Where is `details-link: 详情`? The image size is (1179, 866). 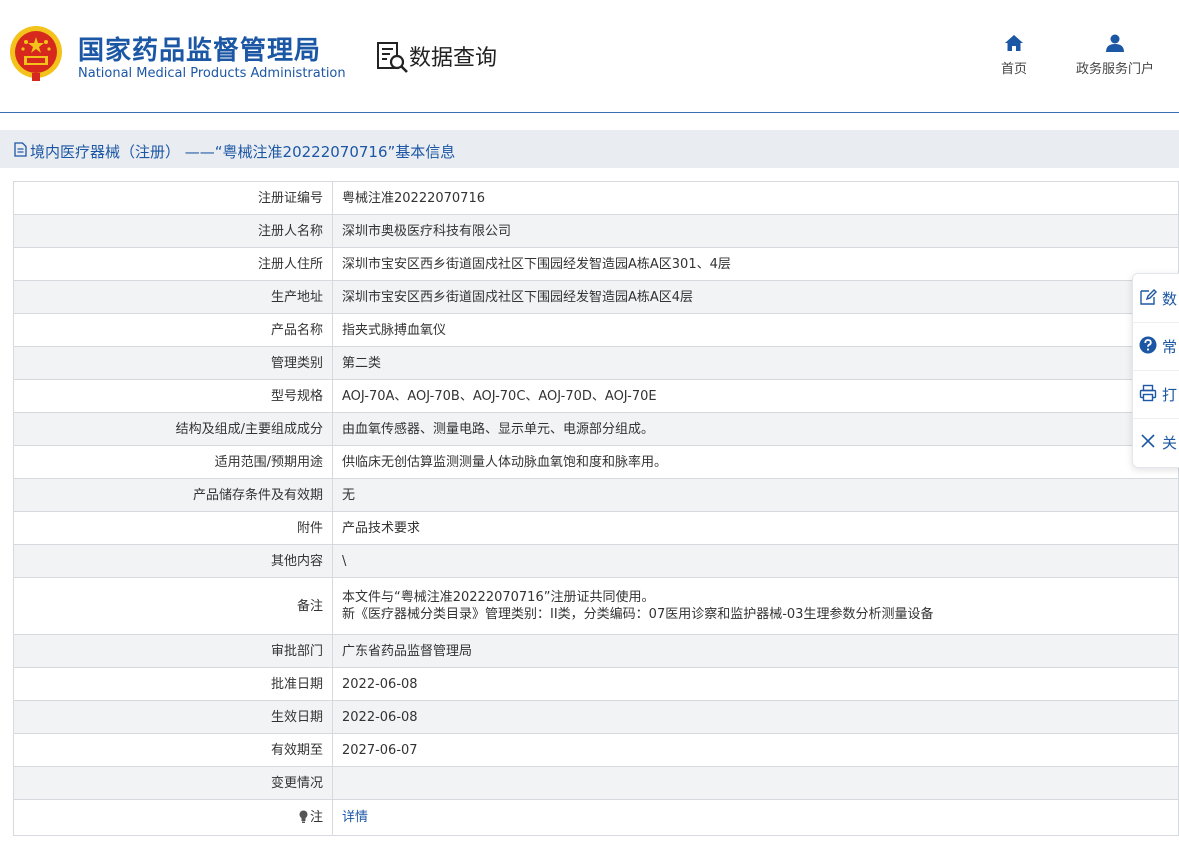 details-link: 详情 is located at coordinates (355, 817).